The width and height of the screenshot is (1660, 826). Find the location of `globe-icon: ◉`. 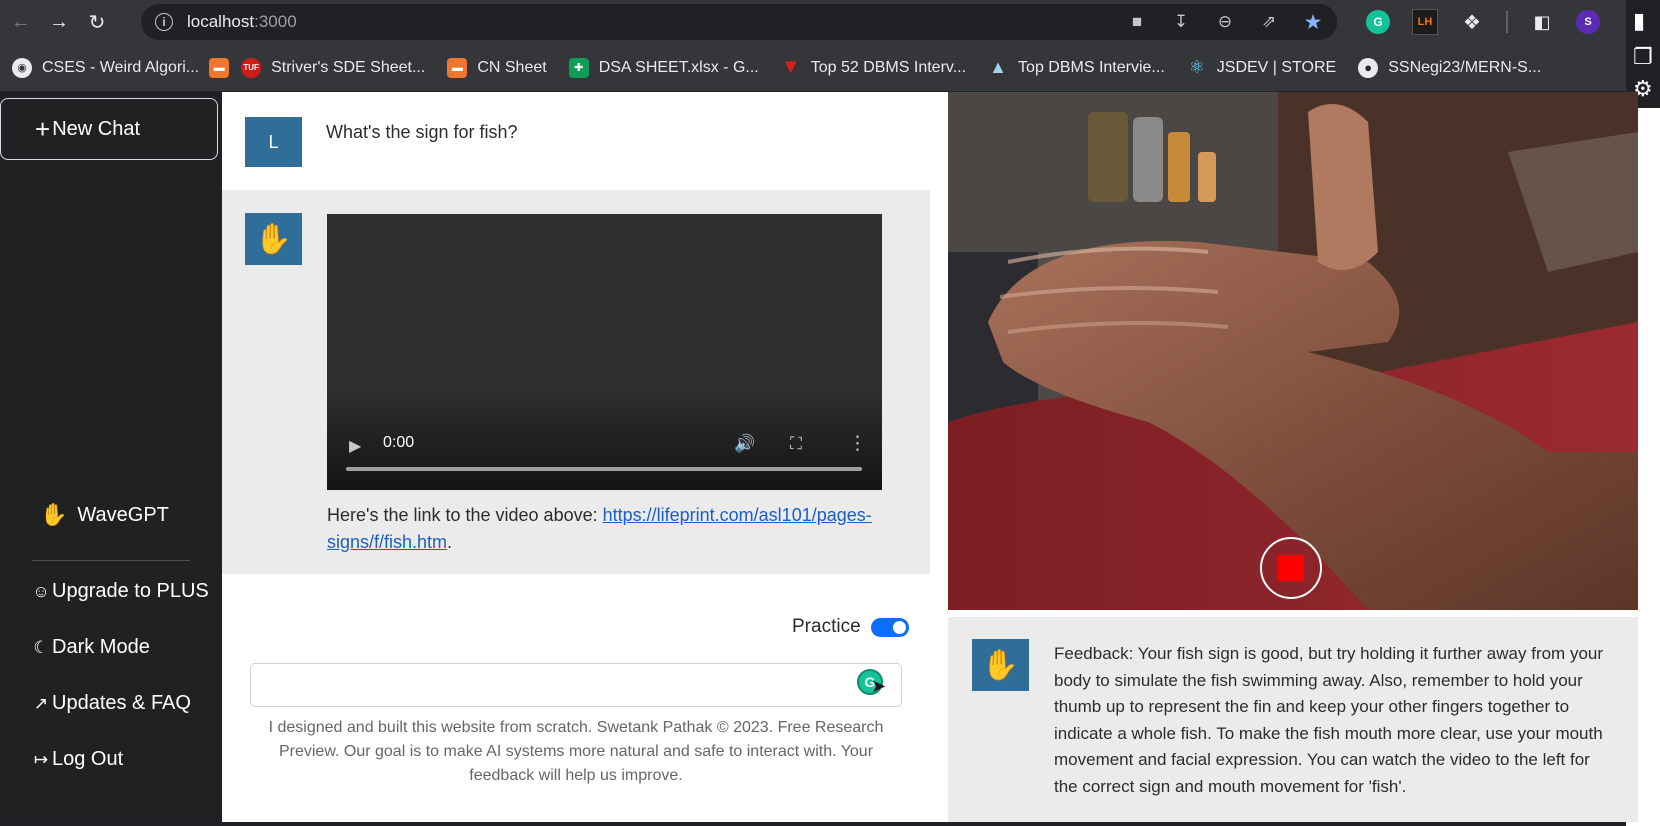

globe-icon: ◉ is located at coordinates (22, 67).